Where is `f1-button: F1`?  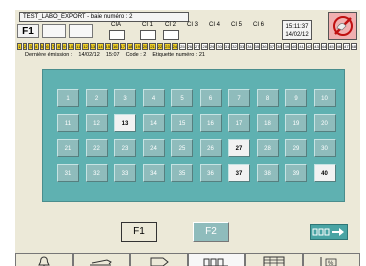 f1-button: F1 is located at coordinates (139, 232).